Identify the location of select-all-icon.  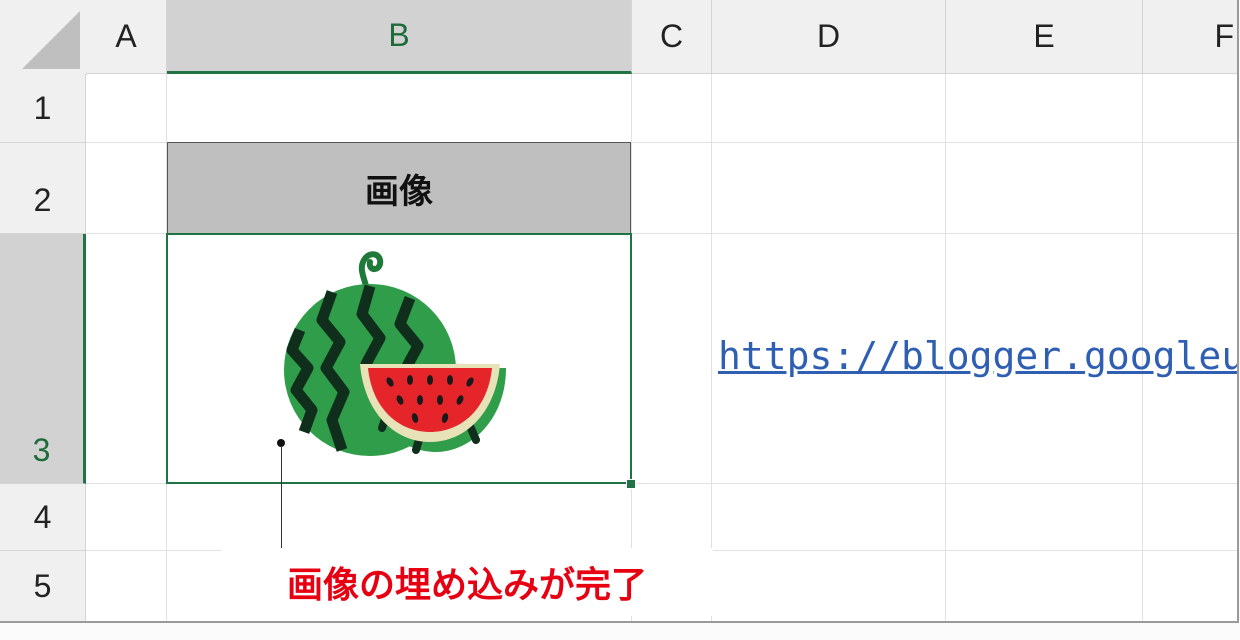
(51, 40).